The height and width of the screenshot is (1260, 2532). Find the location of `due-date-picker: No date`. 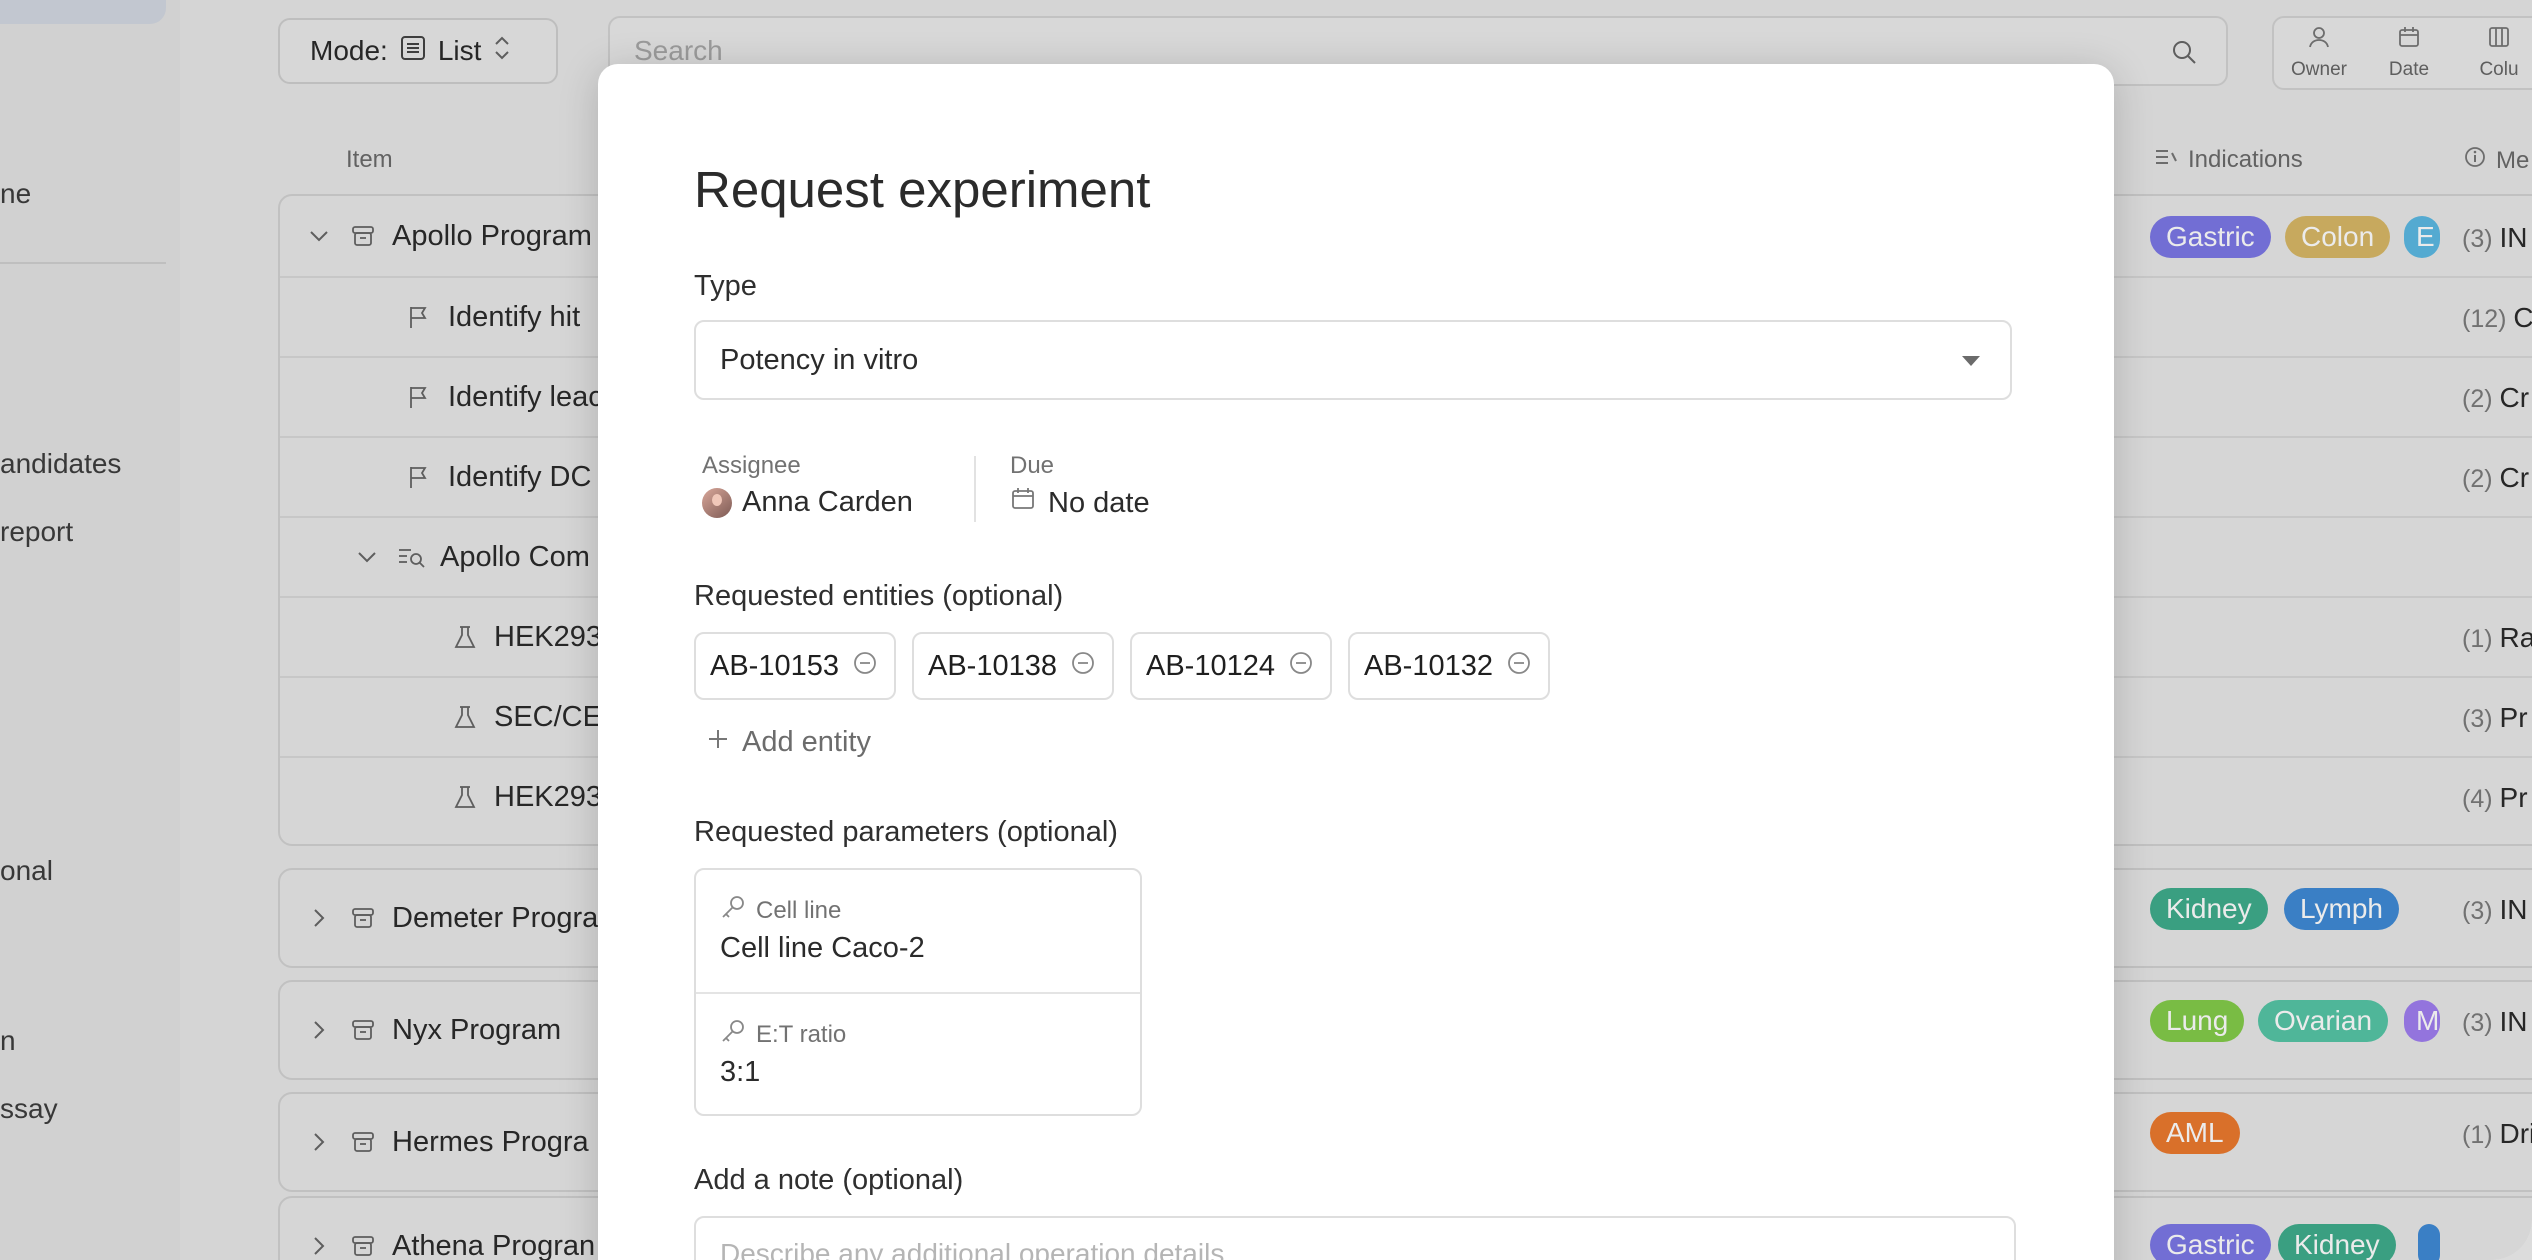

due-date-picker: No date is located at coordinates (1080, 503).